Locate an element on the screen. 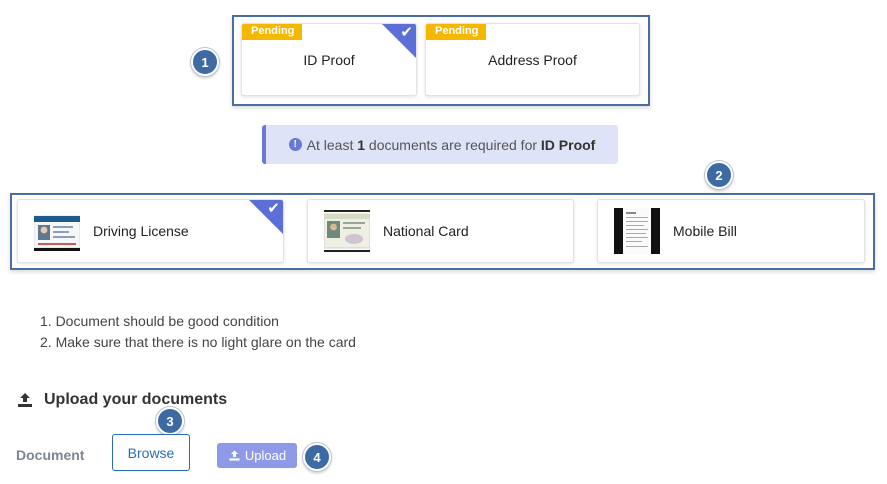 The width and height of the screenshot is (887, 484). document-label: Mobile Bill is located at coordinates (705, 231).